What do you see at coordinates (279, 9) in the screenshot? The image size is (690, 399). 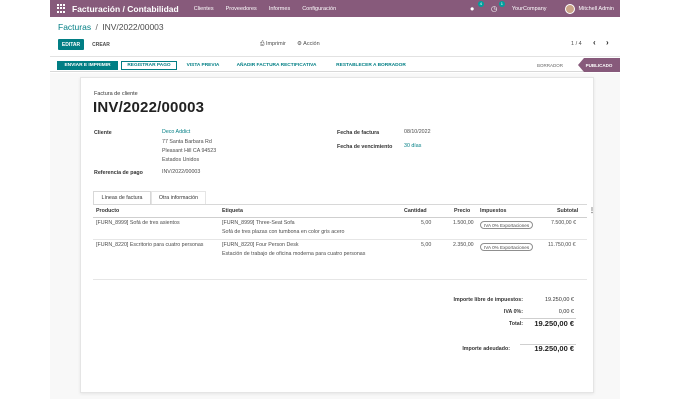 I see `menu-informes: Informes` at bounding box center [279, 9].